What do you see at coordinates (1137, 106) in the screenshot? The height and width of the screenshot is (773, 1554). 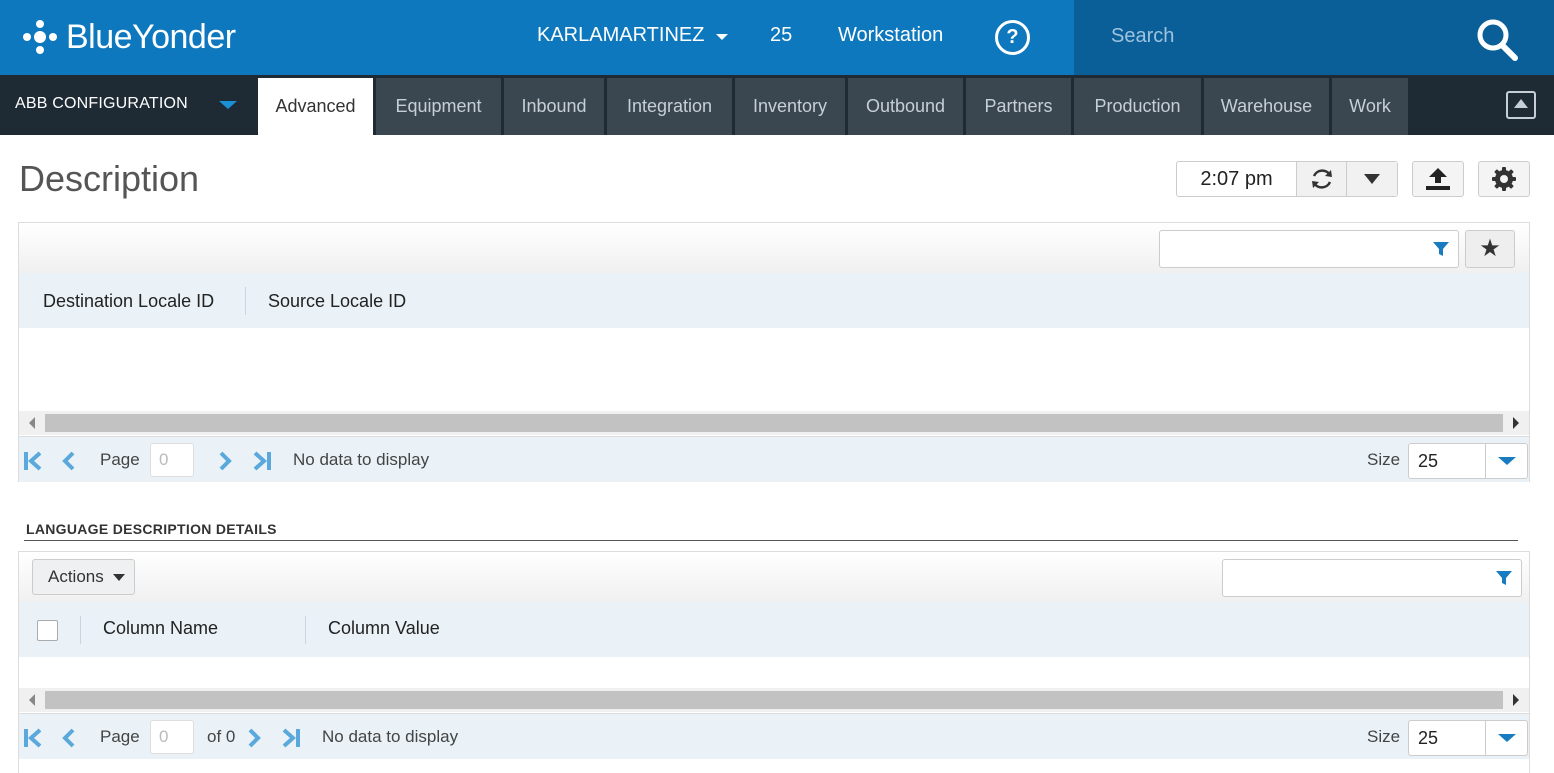 I see `tab-production: Production` at bounding box center [1137, 106].